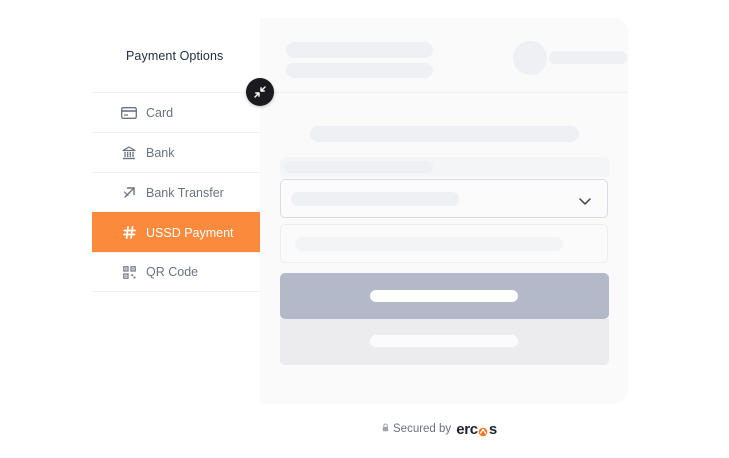 The image size is (729, 458). What do you see at coordinates (172, 272) in the screenshot?
I see `sidebar-item-label: QR Code` at bounding box center [172, 272].